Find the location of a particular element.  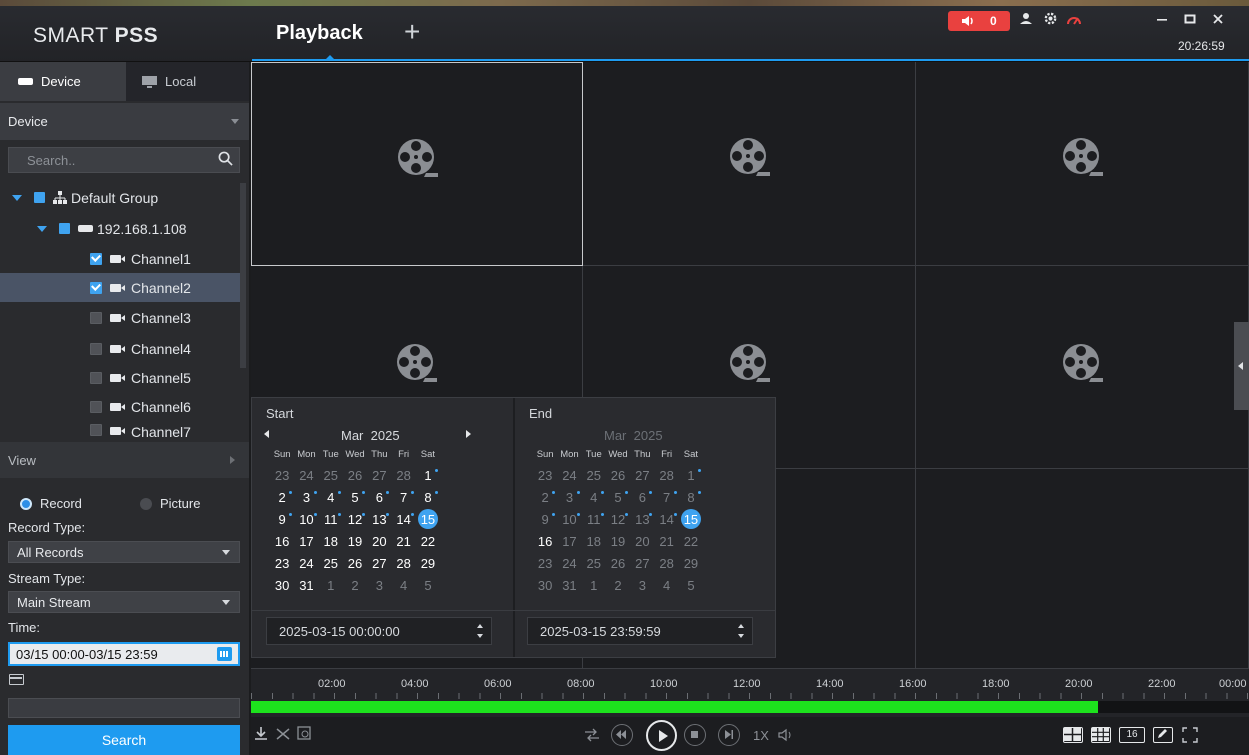

download-icon is located at coordinates (261, 734).